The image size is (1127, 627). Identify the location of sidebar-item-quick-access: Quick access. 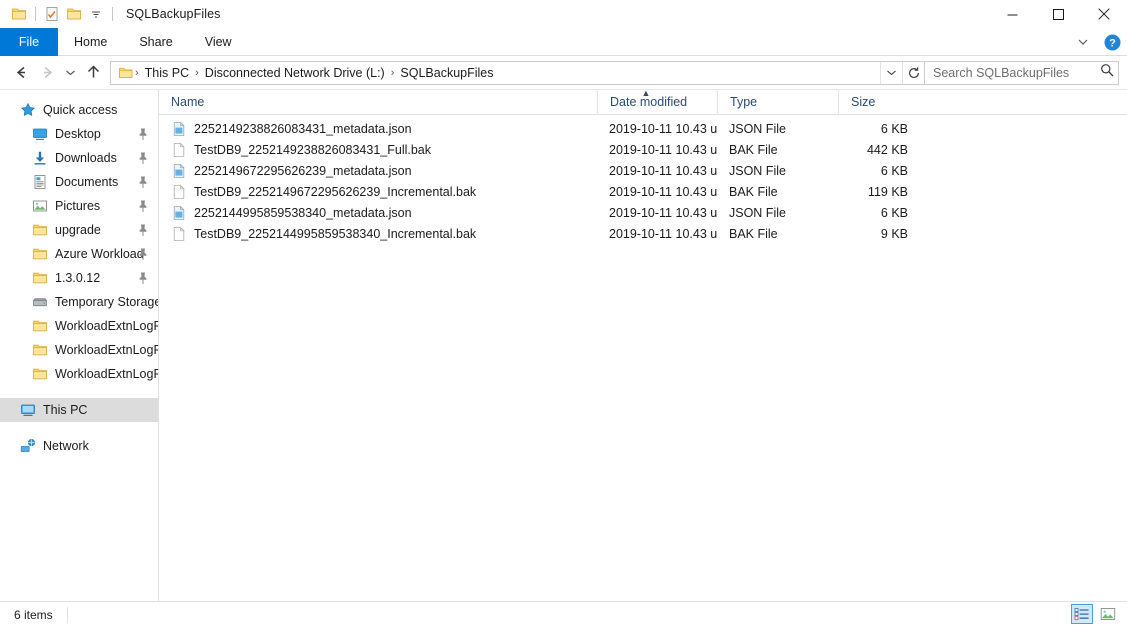
(79, 110).